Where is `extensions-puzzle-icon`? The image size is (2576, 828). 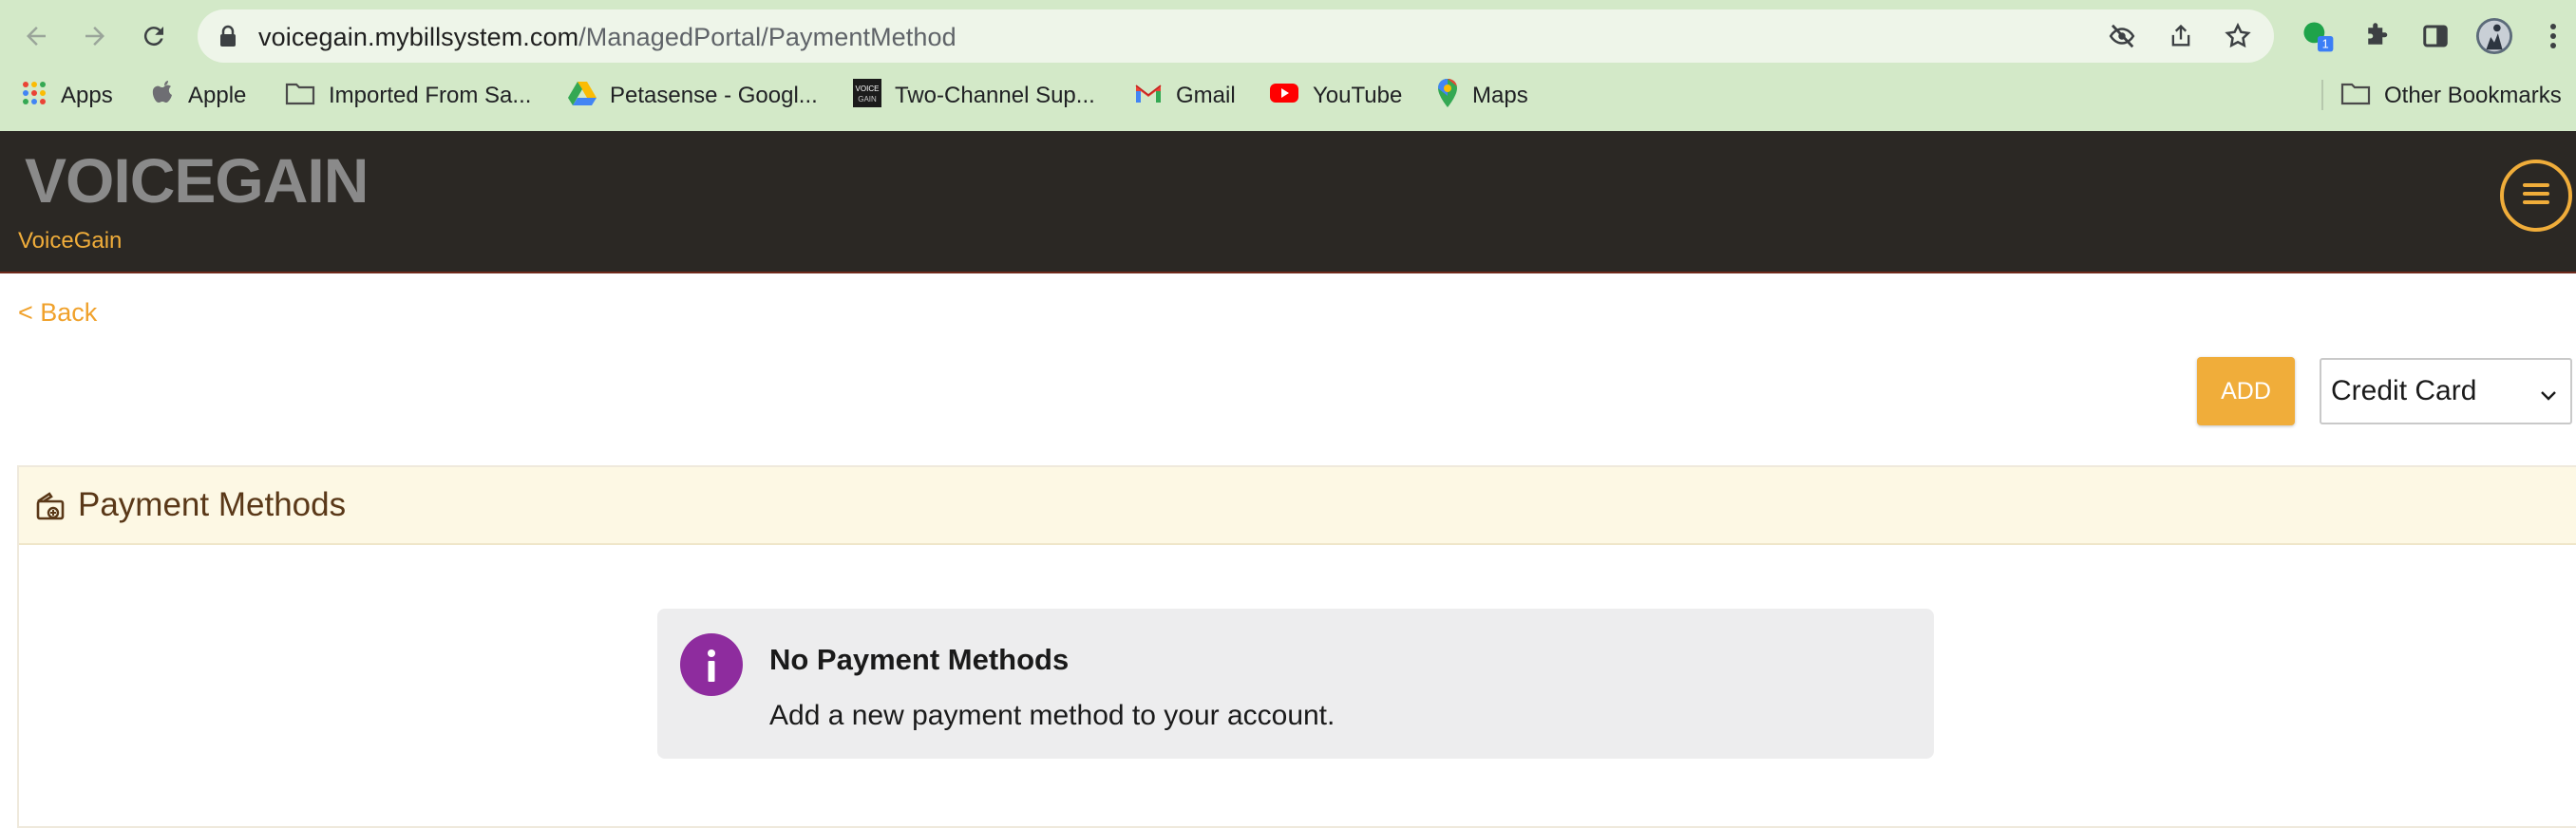 extensions-puzzle-icon is located at coordinates (2377, 36).